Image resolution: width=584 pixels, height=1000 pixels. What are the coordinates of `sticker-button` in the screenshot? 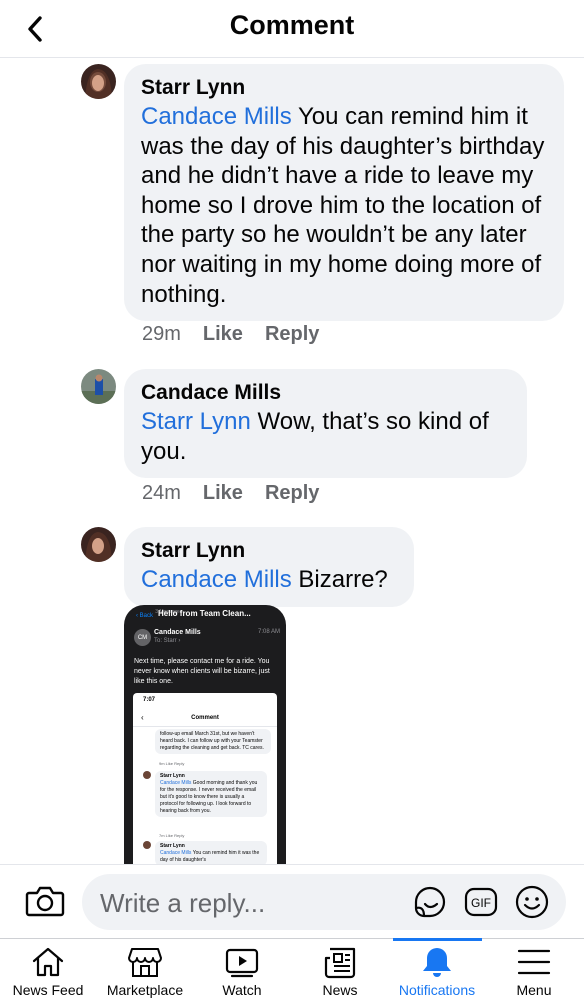 It's located at (430, 902).